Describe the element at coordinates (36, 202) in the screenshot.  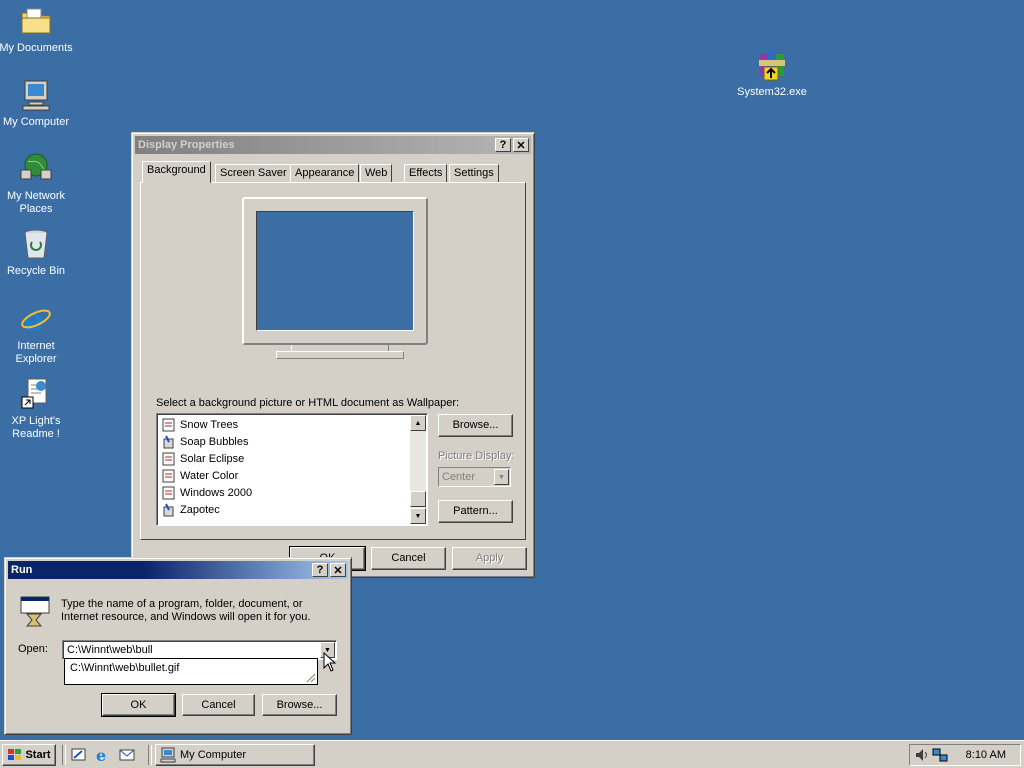
I see `desktop-icon-label: My Network Places` at that location.